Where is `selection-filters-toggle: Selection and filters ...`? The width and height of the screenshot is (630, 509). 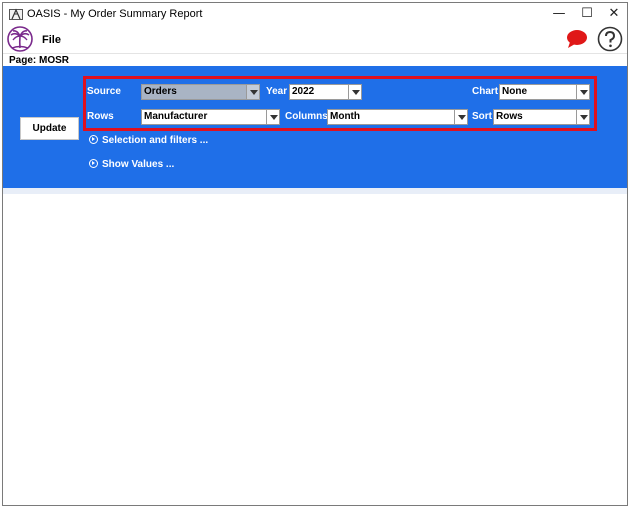 selection-filters-toggle: Selection and filters ... is located at coordinates (148, 140).